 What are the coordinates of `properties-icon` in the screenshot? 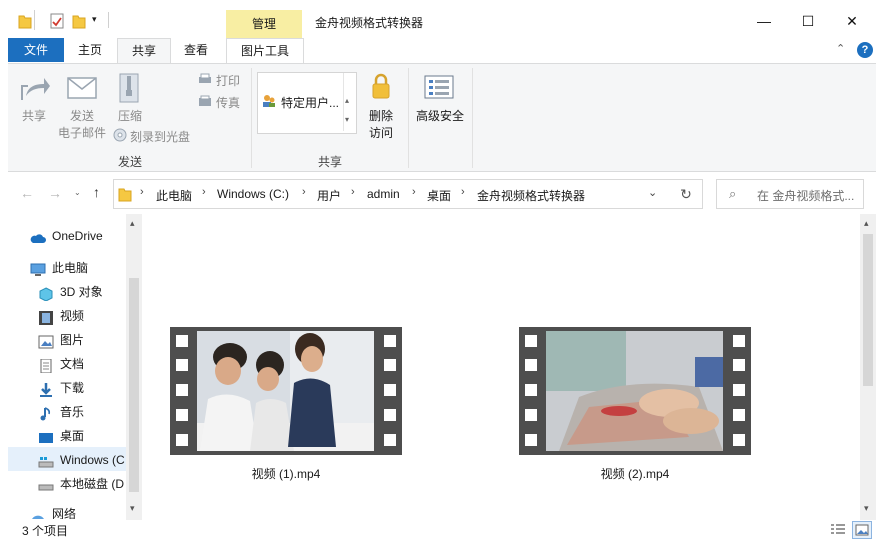 It's located at (57, 21).